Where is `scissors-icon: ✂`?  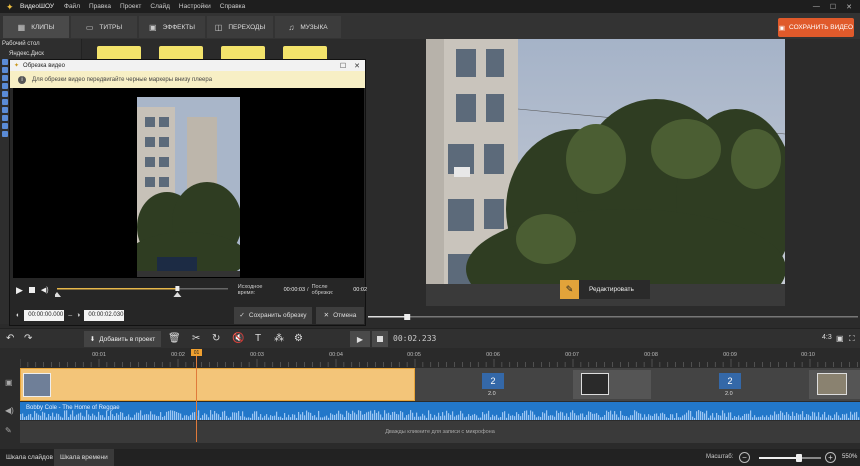 scissors-icon: ✂ is located at coordinates (196, 339).